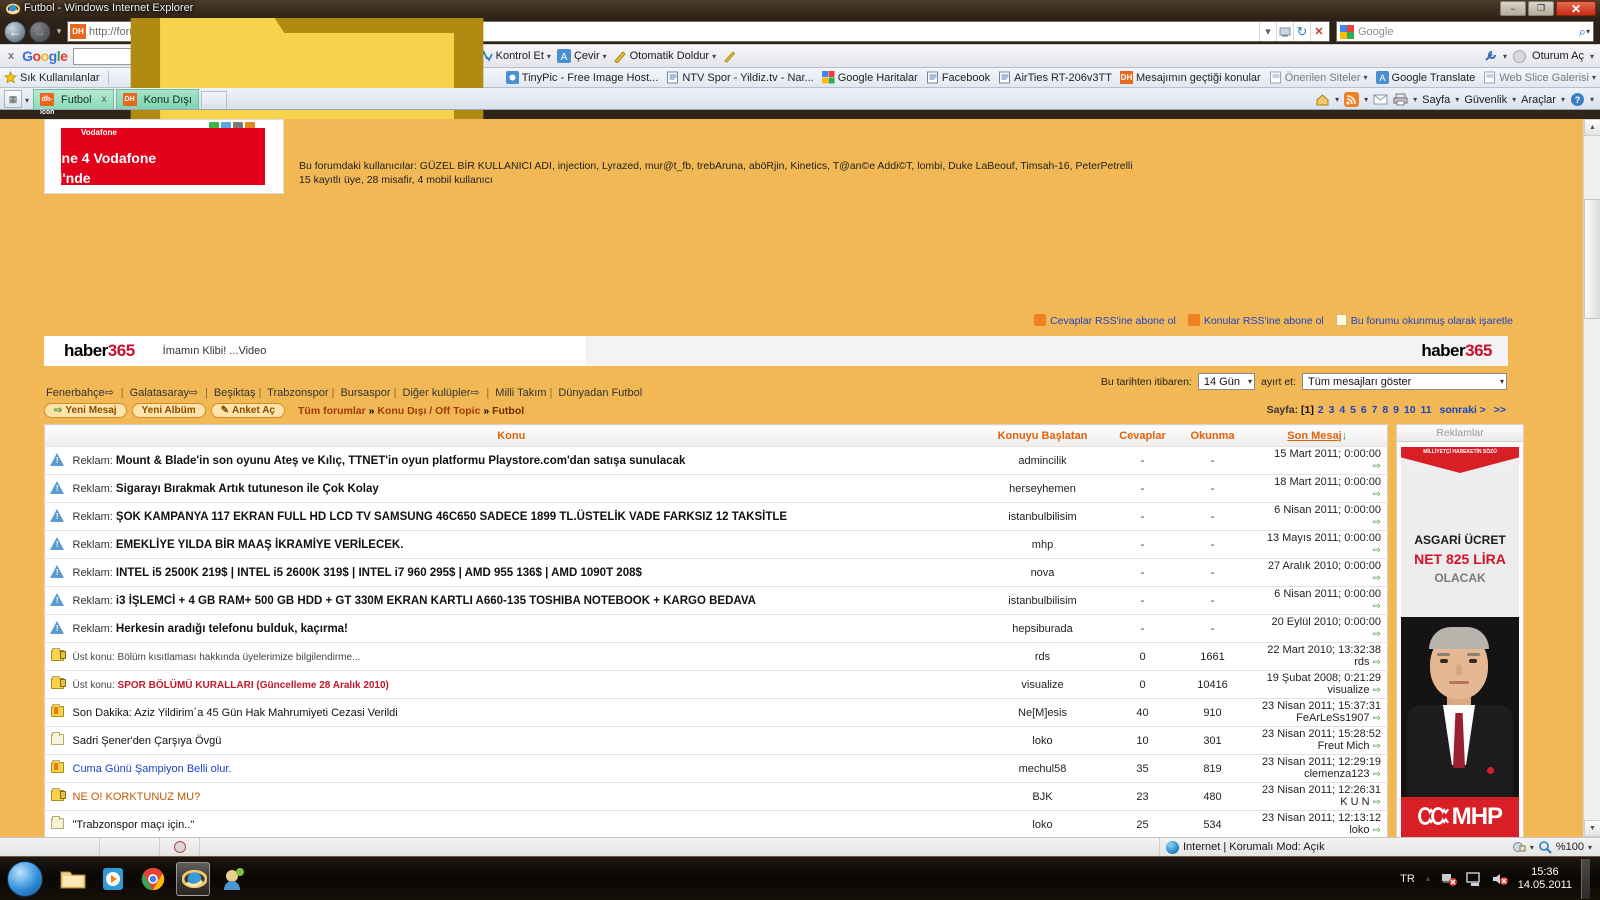 This screenshot has height=900, width=1600. What do you see at coordinates (1449, 879) in the screenshot?
I see `network-icon` at bounding box center [1449, 879].